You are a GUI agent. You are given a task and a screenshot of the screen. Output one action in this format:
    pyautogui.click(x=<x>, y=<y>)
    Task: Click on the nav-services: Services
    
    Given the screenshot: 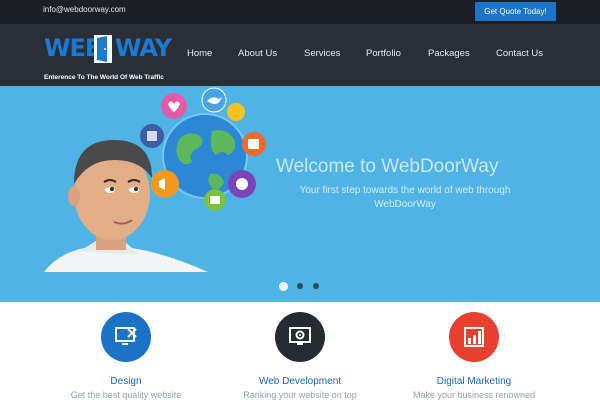 What is the action you would take?
    pyautogui.click(x=322, y=53)
    